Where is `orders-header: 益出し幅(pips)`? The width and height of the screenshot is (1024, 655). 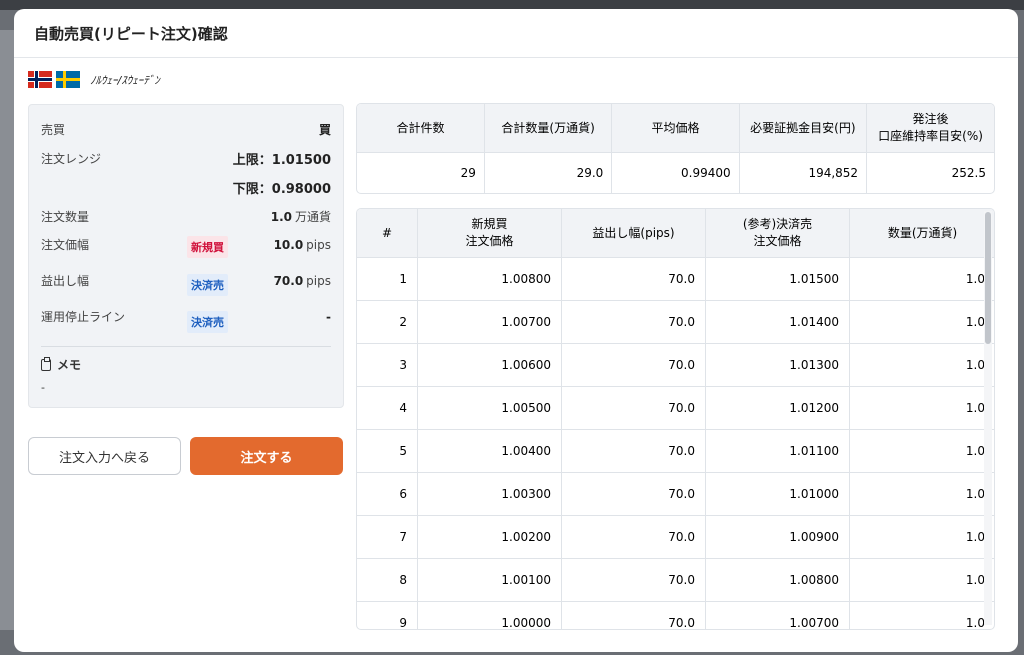 orders-header: 益出し幅(pips) is located at coordinates (633, 233).